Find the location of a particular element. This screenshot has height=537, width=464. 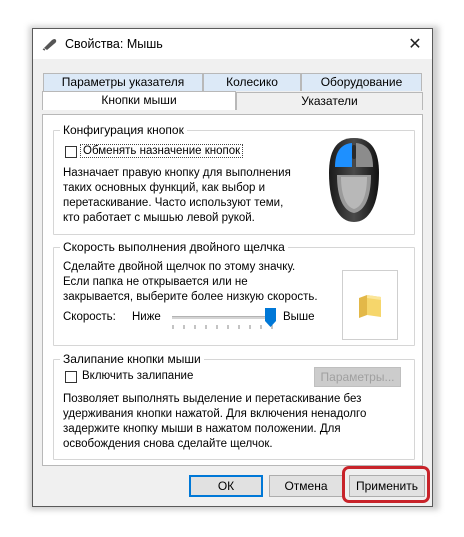

close-button: ✕ is located at coordinates (415, 44).